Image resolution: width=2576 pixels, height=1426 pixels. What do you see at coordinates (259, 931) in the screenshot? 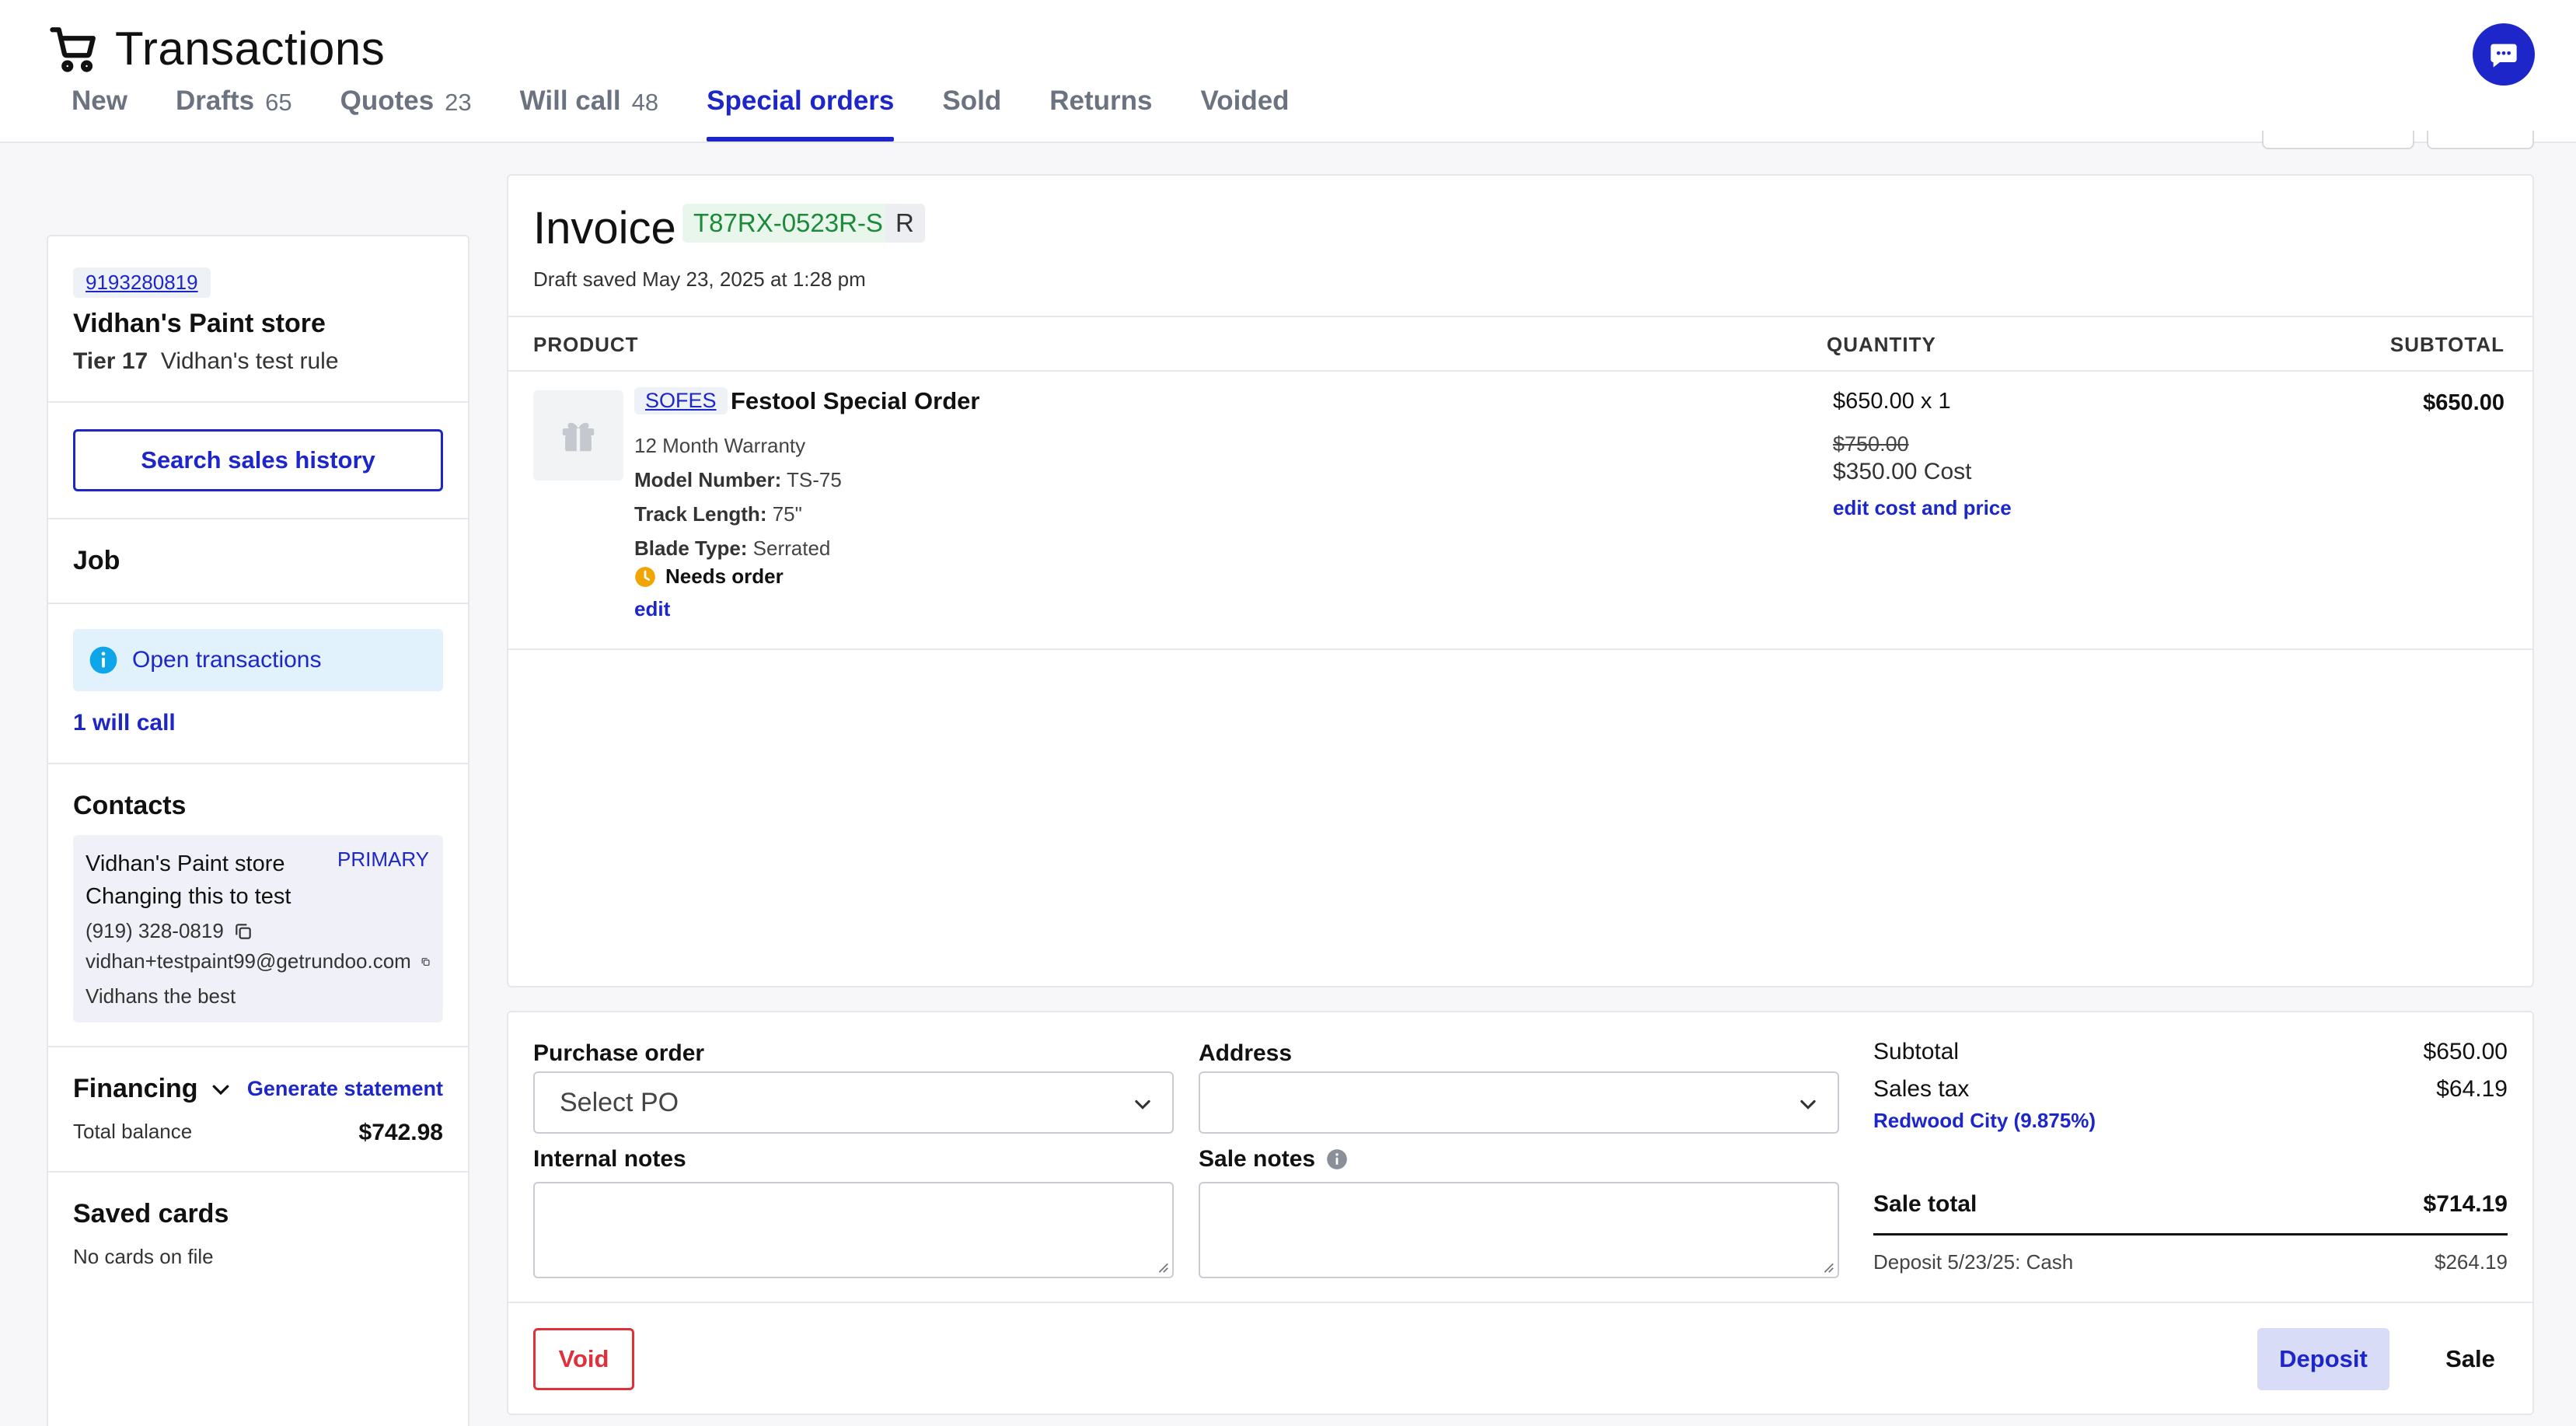
I see `contact-phone-row: (919) 328-0819` at bounding box center [259, 931].